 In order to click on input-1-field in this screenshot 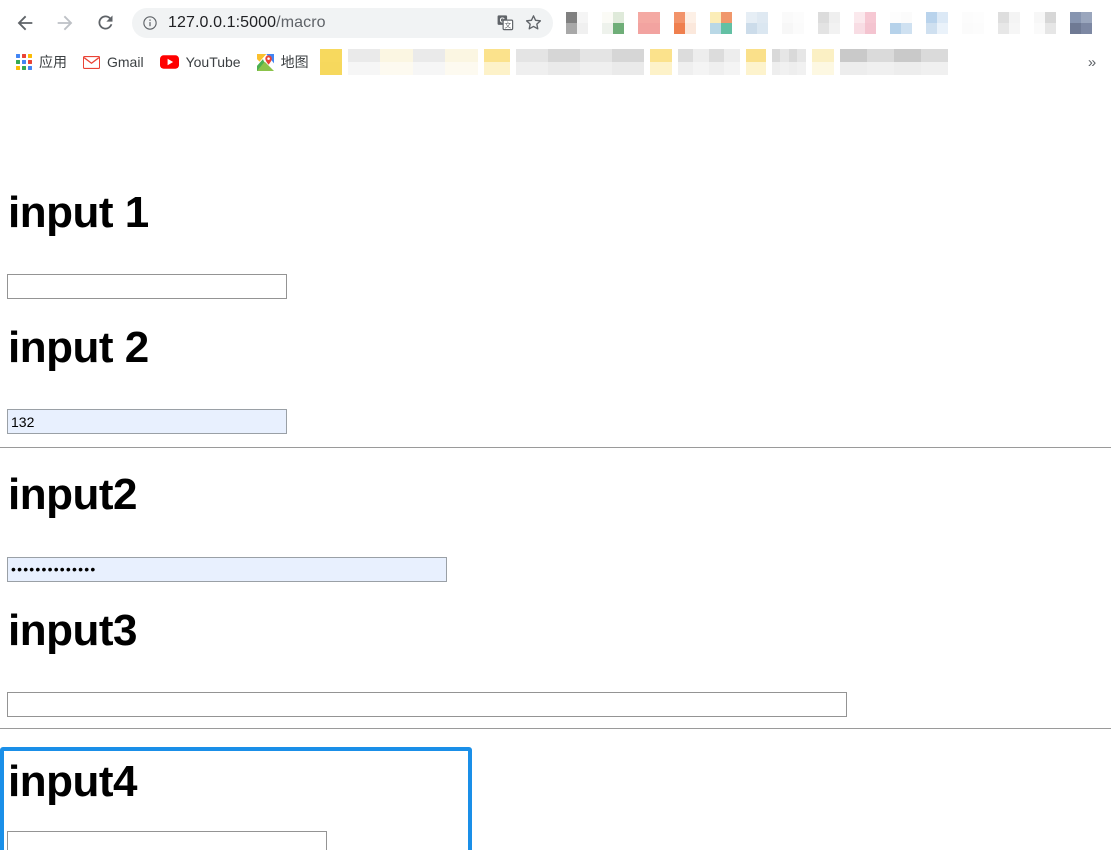, I will do `click(147, 286)`.